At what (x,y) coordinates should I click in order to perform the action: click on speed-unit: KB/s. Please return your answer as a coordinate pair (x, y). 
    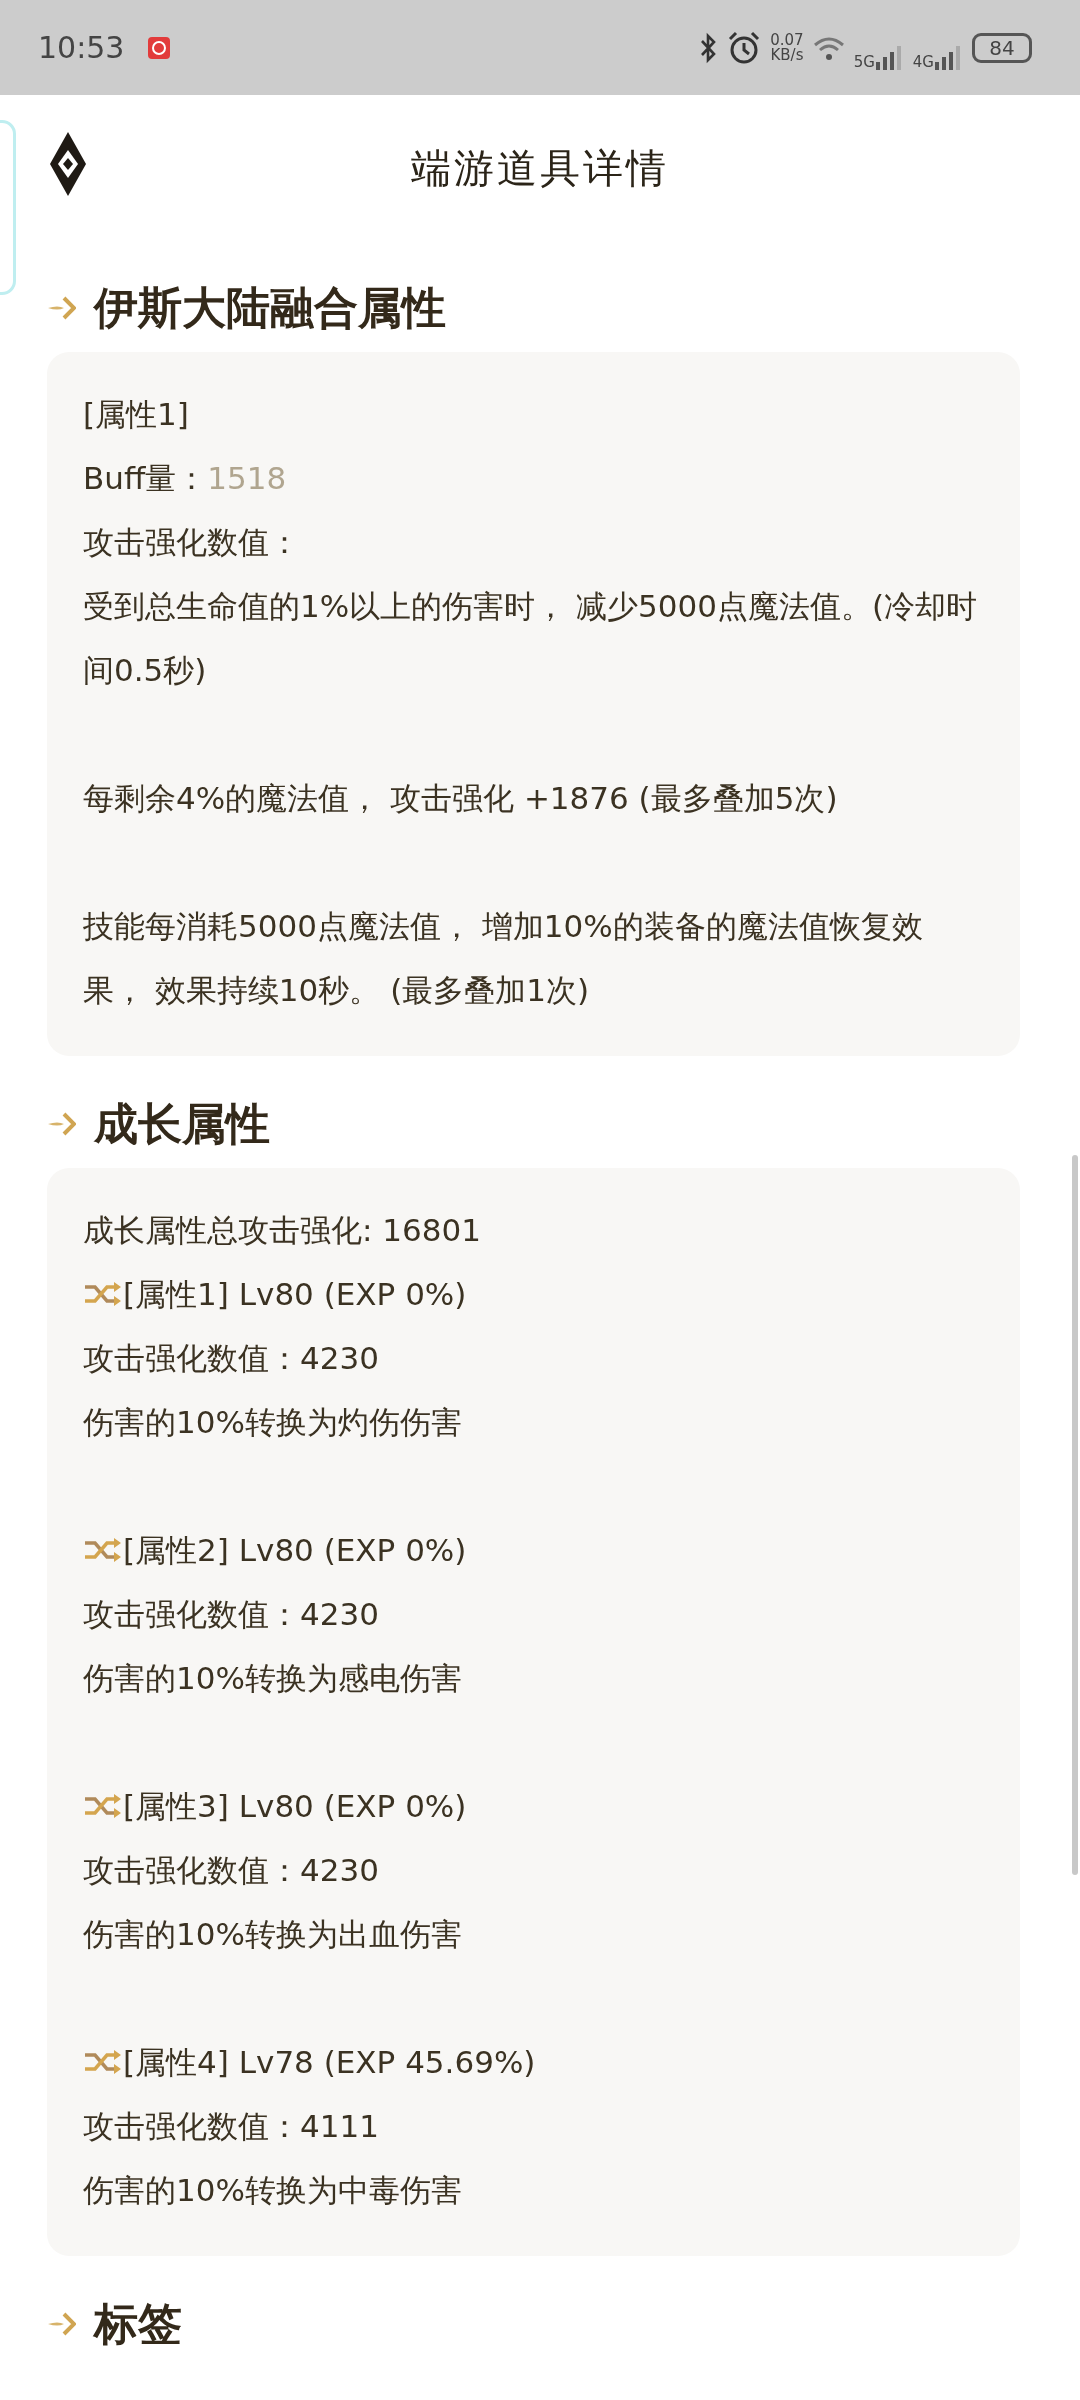
    Looking at the image, I should click on (787, 55).